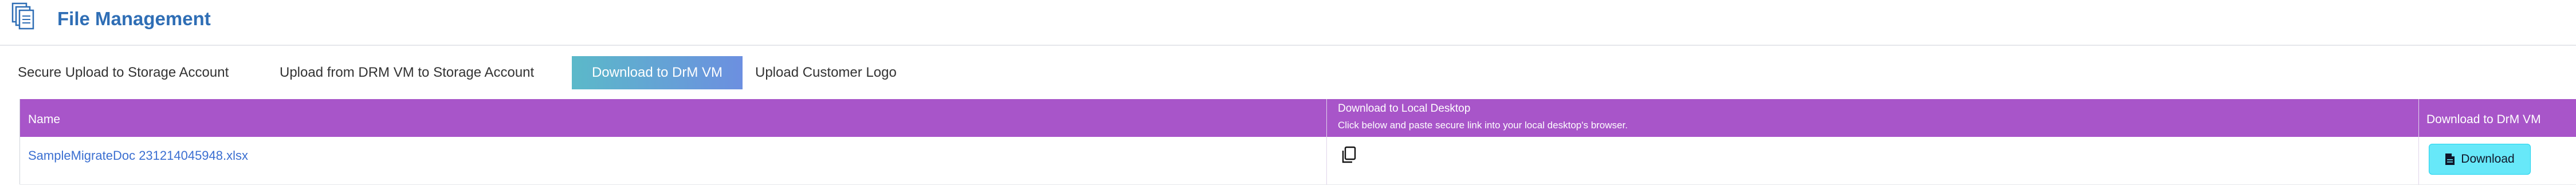 Image resolution: width=2576 pixels, height=185 pixels. Describe the element at coordinates (826, 72) in the screenshot. I see `tab-upload-customer-logo: Upload Customer Logo` at that location.